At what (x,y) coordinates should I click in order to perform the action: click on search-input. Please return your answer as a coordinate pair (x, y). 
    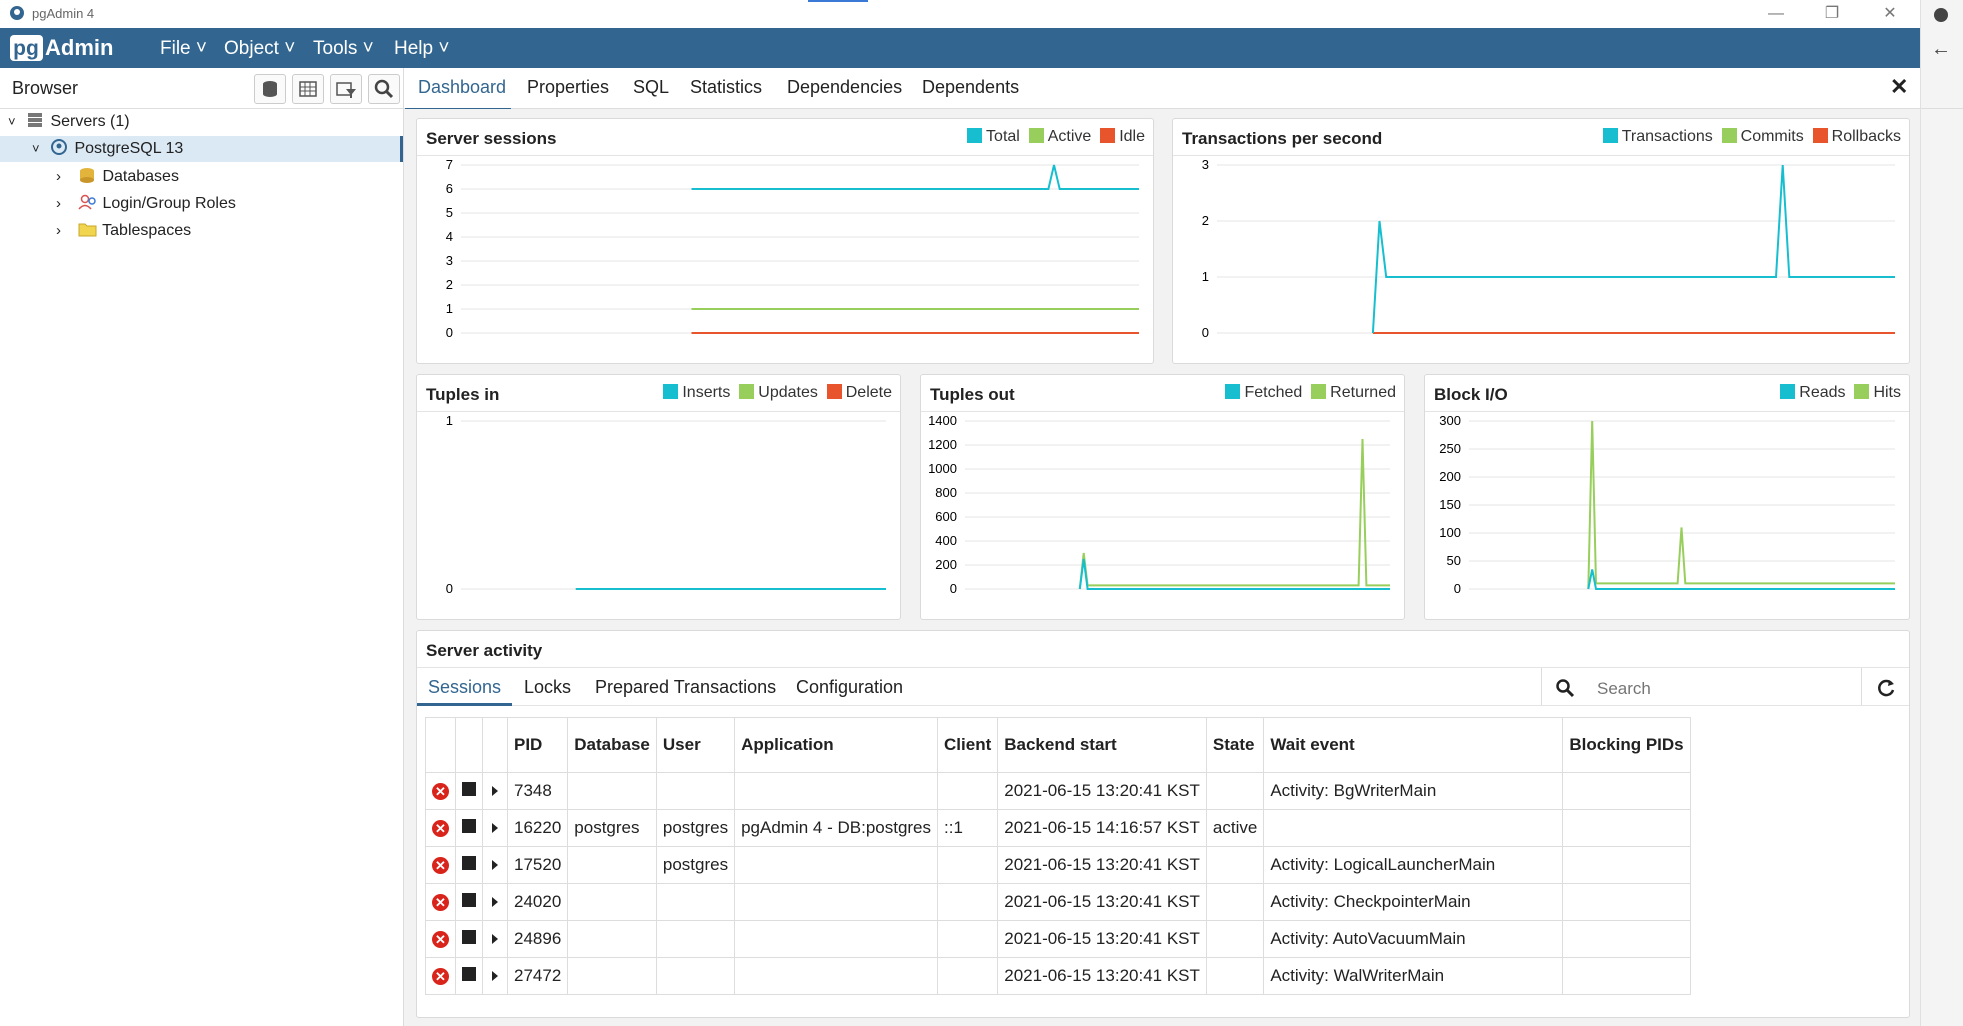
    Looking at the image, I should click on (1725, 689).